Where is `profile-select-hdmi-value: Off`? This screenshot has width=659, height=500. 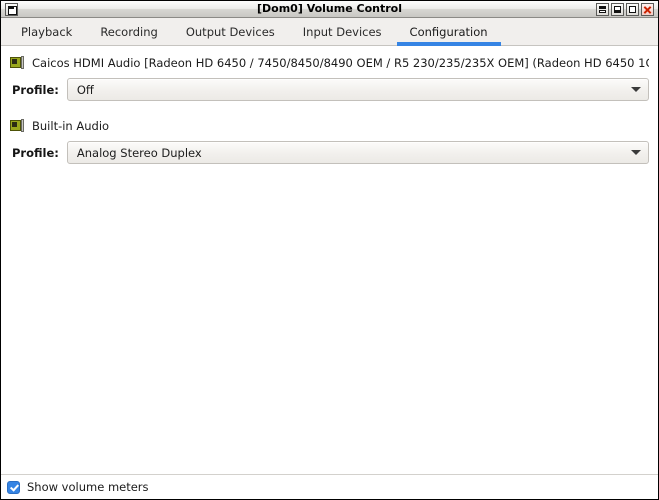
profile-select-hdmi-value: Off is located at coordinates (85, 89).